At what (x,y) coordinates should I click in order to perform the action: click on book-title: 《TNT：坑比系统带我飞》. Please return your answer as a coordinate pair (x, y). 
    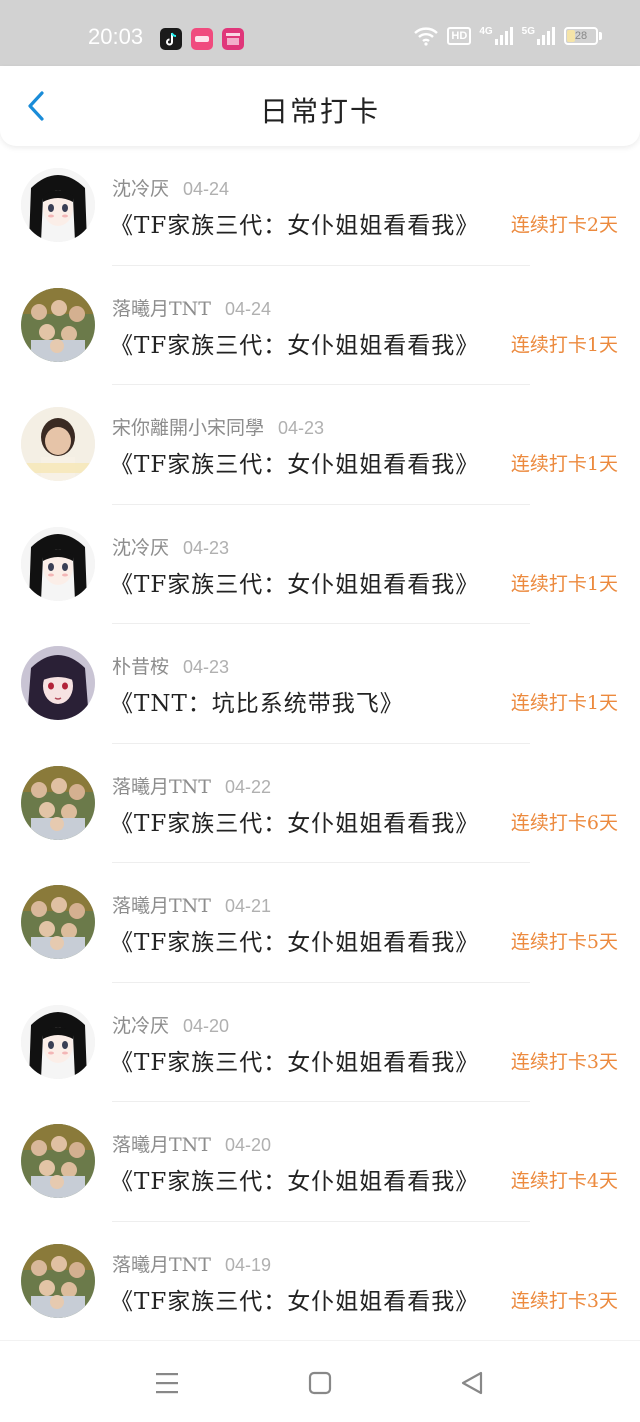
    Looking at the image, I should click on (257, 701).